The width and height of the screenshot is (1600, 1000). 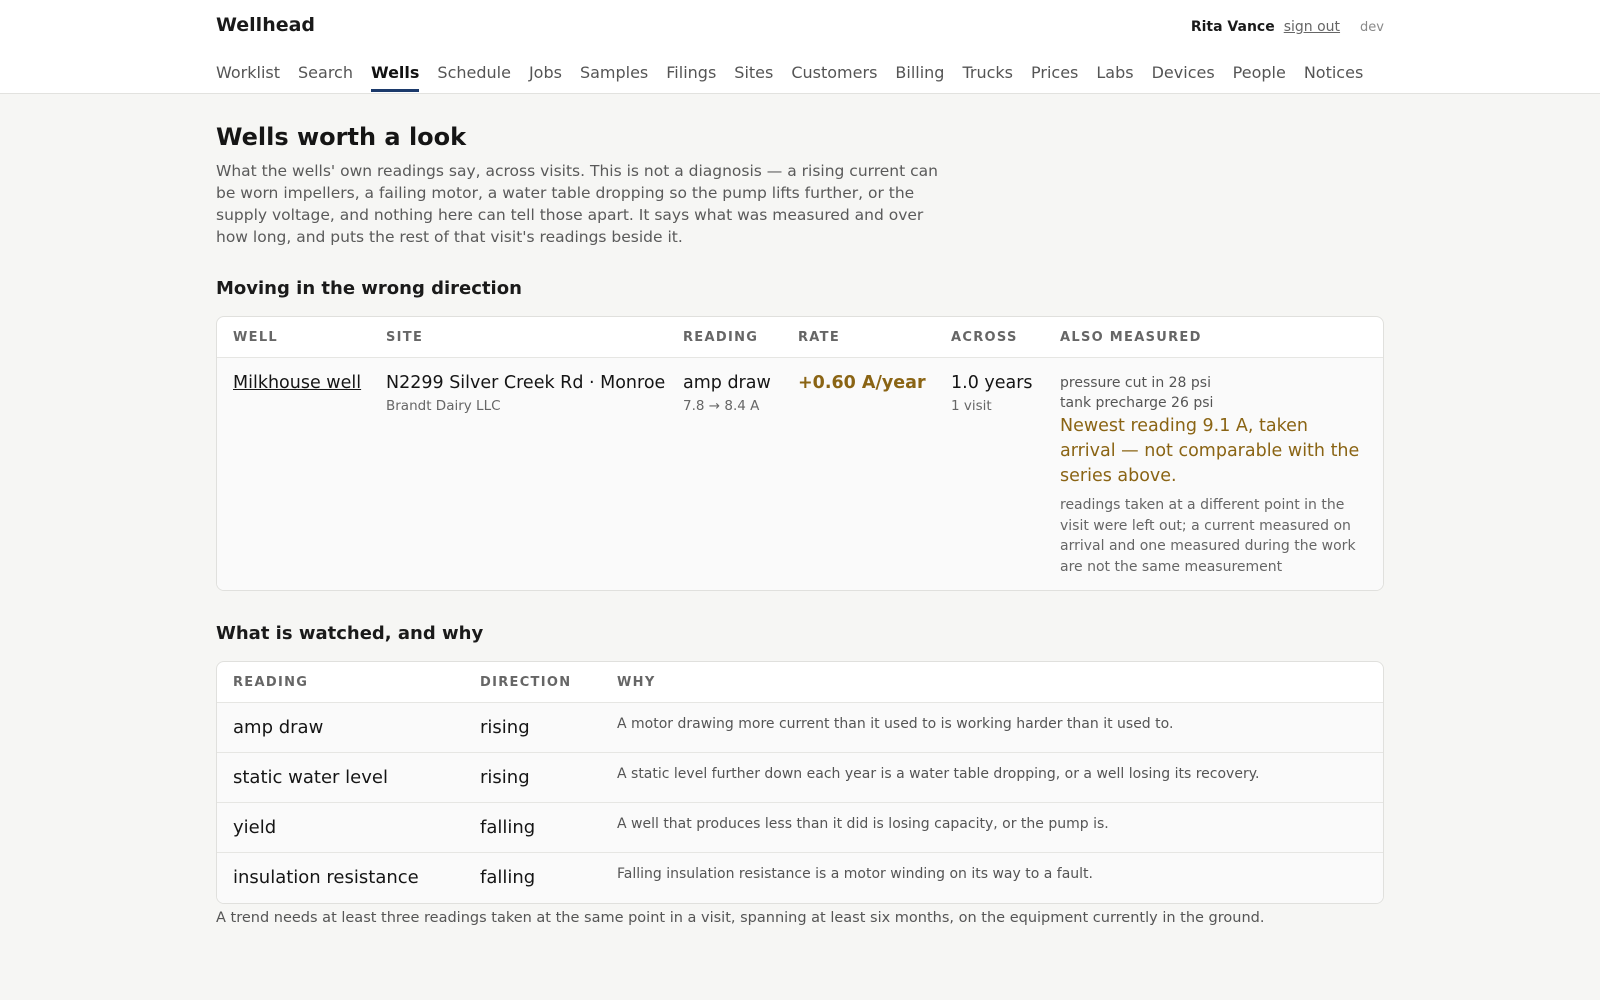 I want to click on nav-devices: Devices, so click(x=1183, y=75).